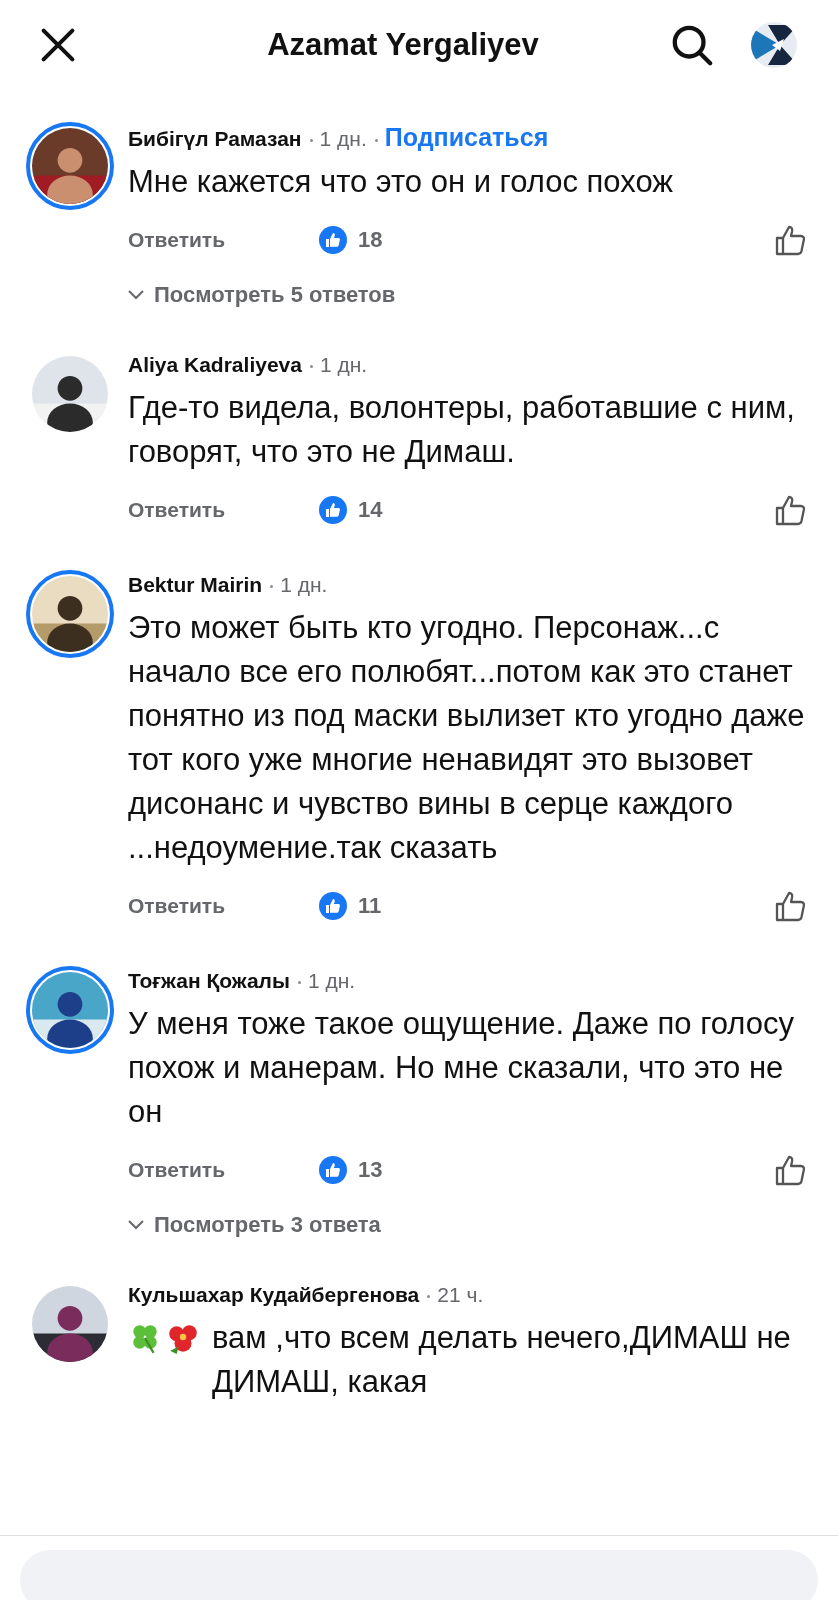  What do you see at coordinates (267, 1225) in the screenshot?
I see `view-replies-link: Посмотреть 3 ответа` at bounding box center [267, 1225].